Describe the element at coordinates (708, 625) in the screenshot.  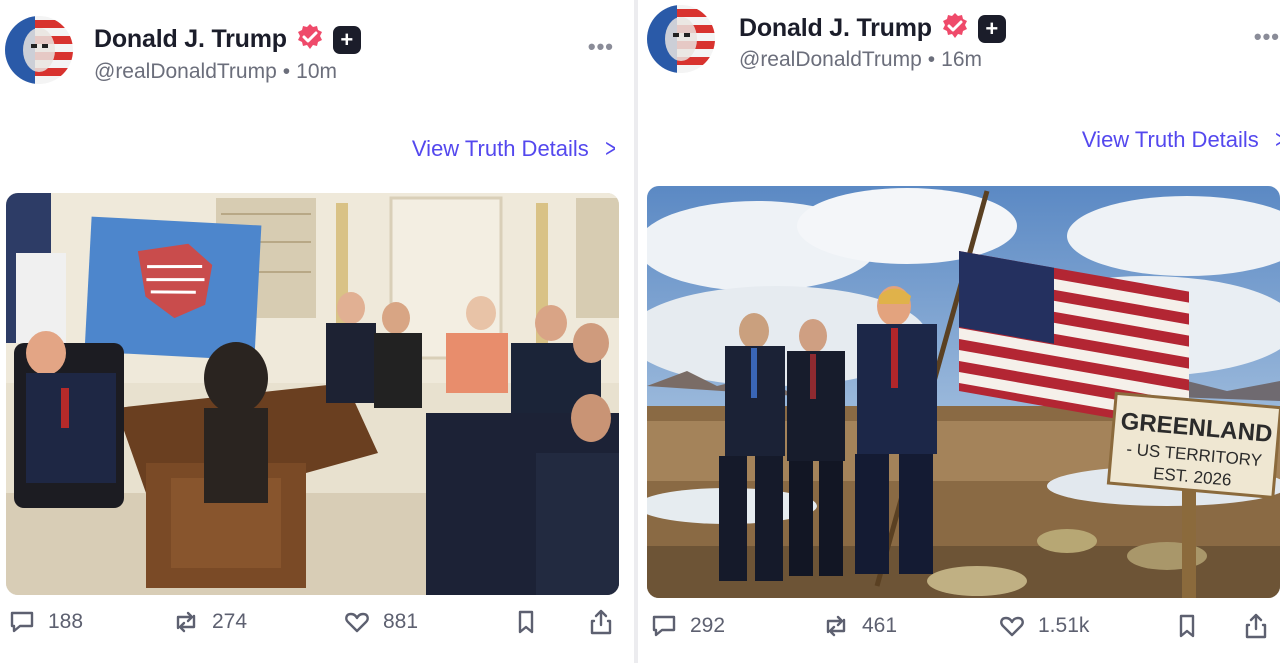
I see `reply-count: 292` at that location.